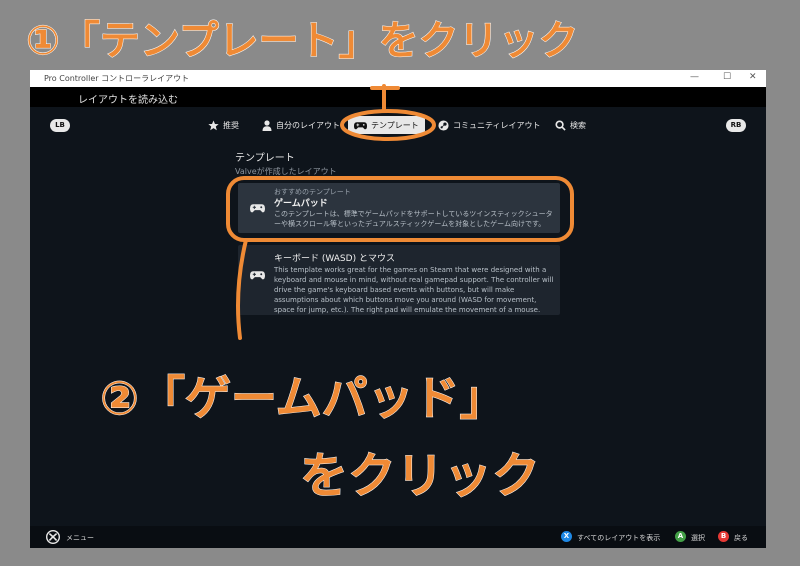 The image size is (800, 566). I want to click on tab-label: テンプレート, so click(395, 125).